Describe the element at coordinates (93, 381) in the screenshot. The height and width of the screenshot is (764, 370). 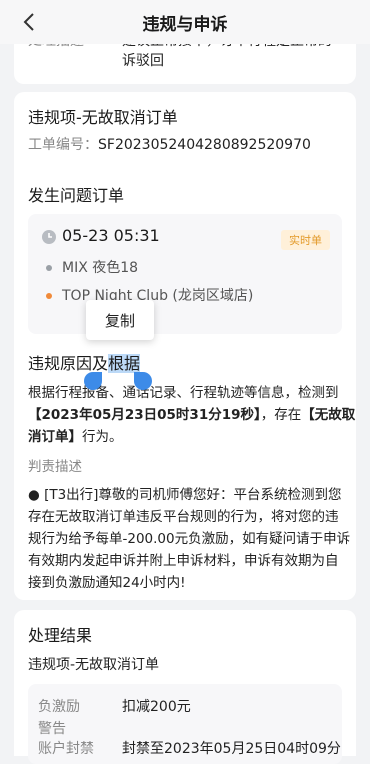
I see `selection-handle-left` at that location.